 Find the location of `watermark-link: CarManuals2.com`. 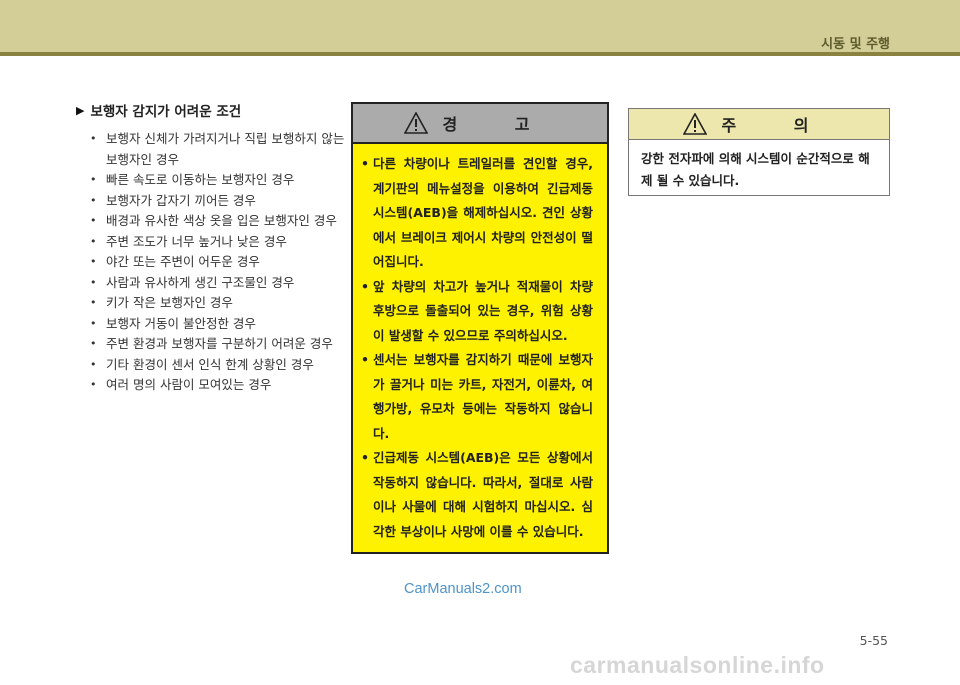

watermark-link: CarManuals2.com is located at coordinates (463, 589).